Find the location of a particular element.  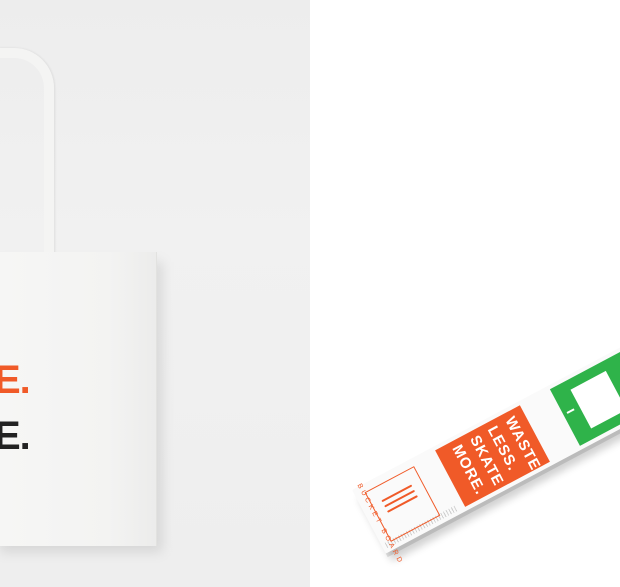

green-sticker-panel is located at coordinates (595, 399).